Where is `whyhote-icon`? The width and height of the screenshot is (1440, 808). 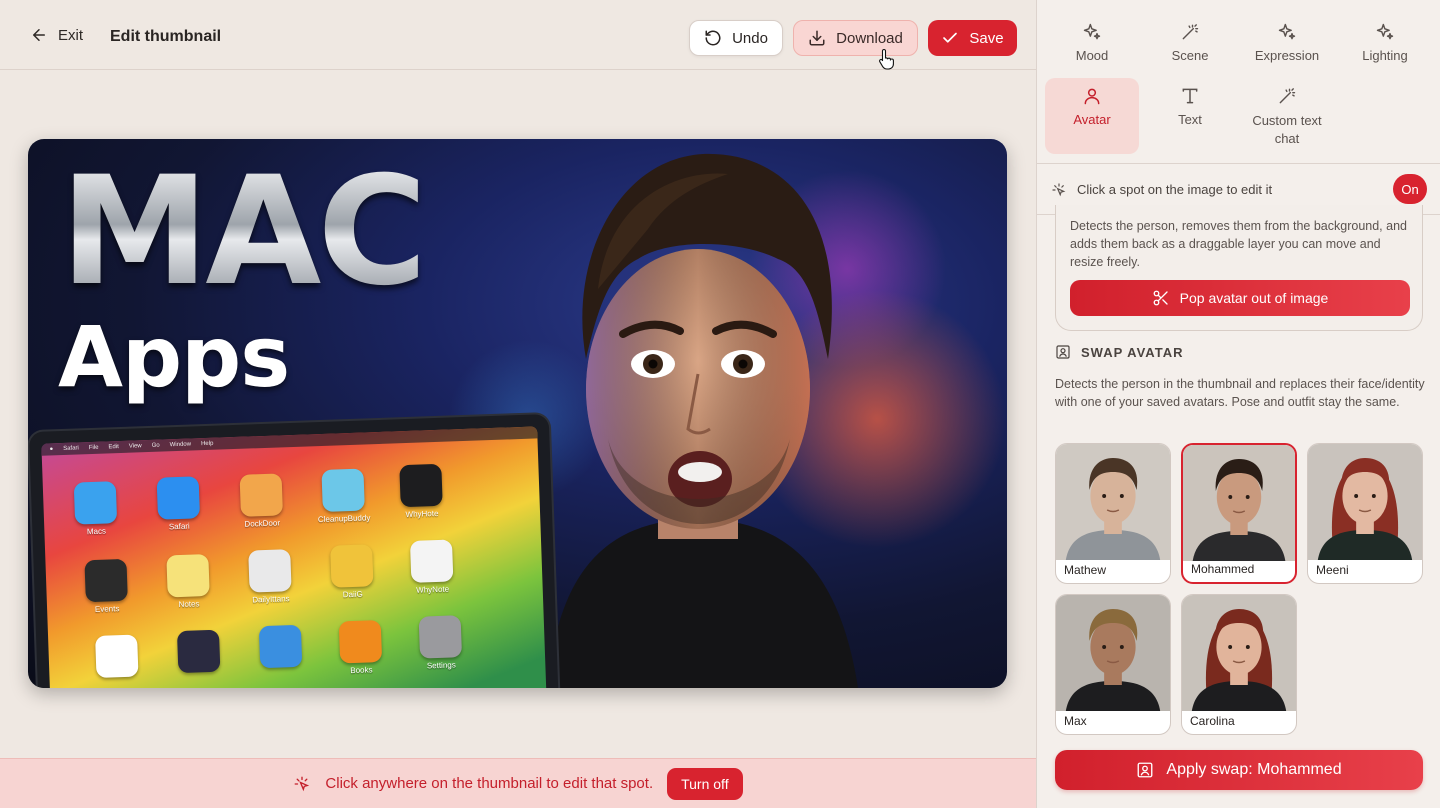 whyhote-icon is located at coordinates (421, 485).